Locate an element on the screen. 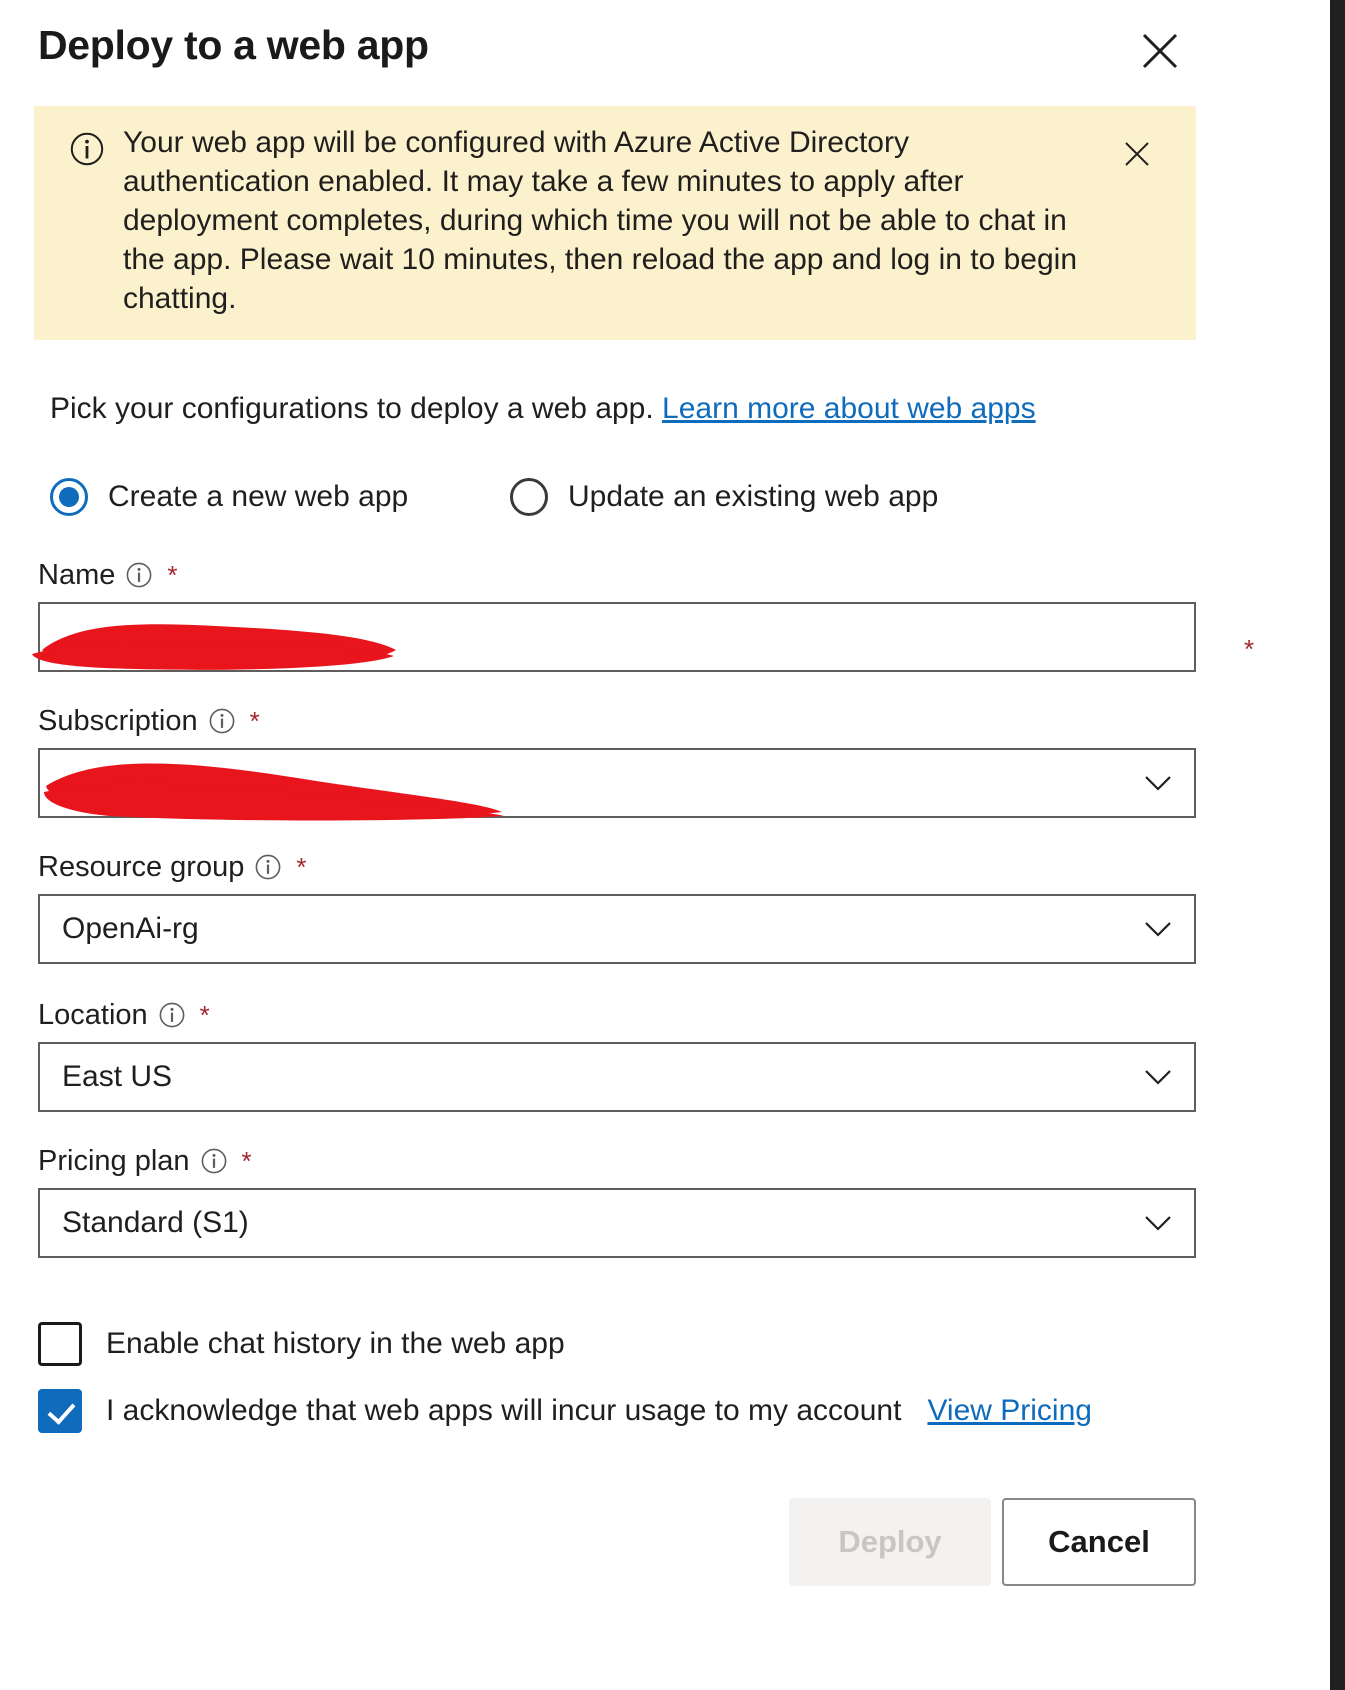 This screenshot has height=1690, width=1345. field-subscription: Subscription * is located at coordinates (617, 761).